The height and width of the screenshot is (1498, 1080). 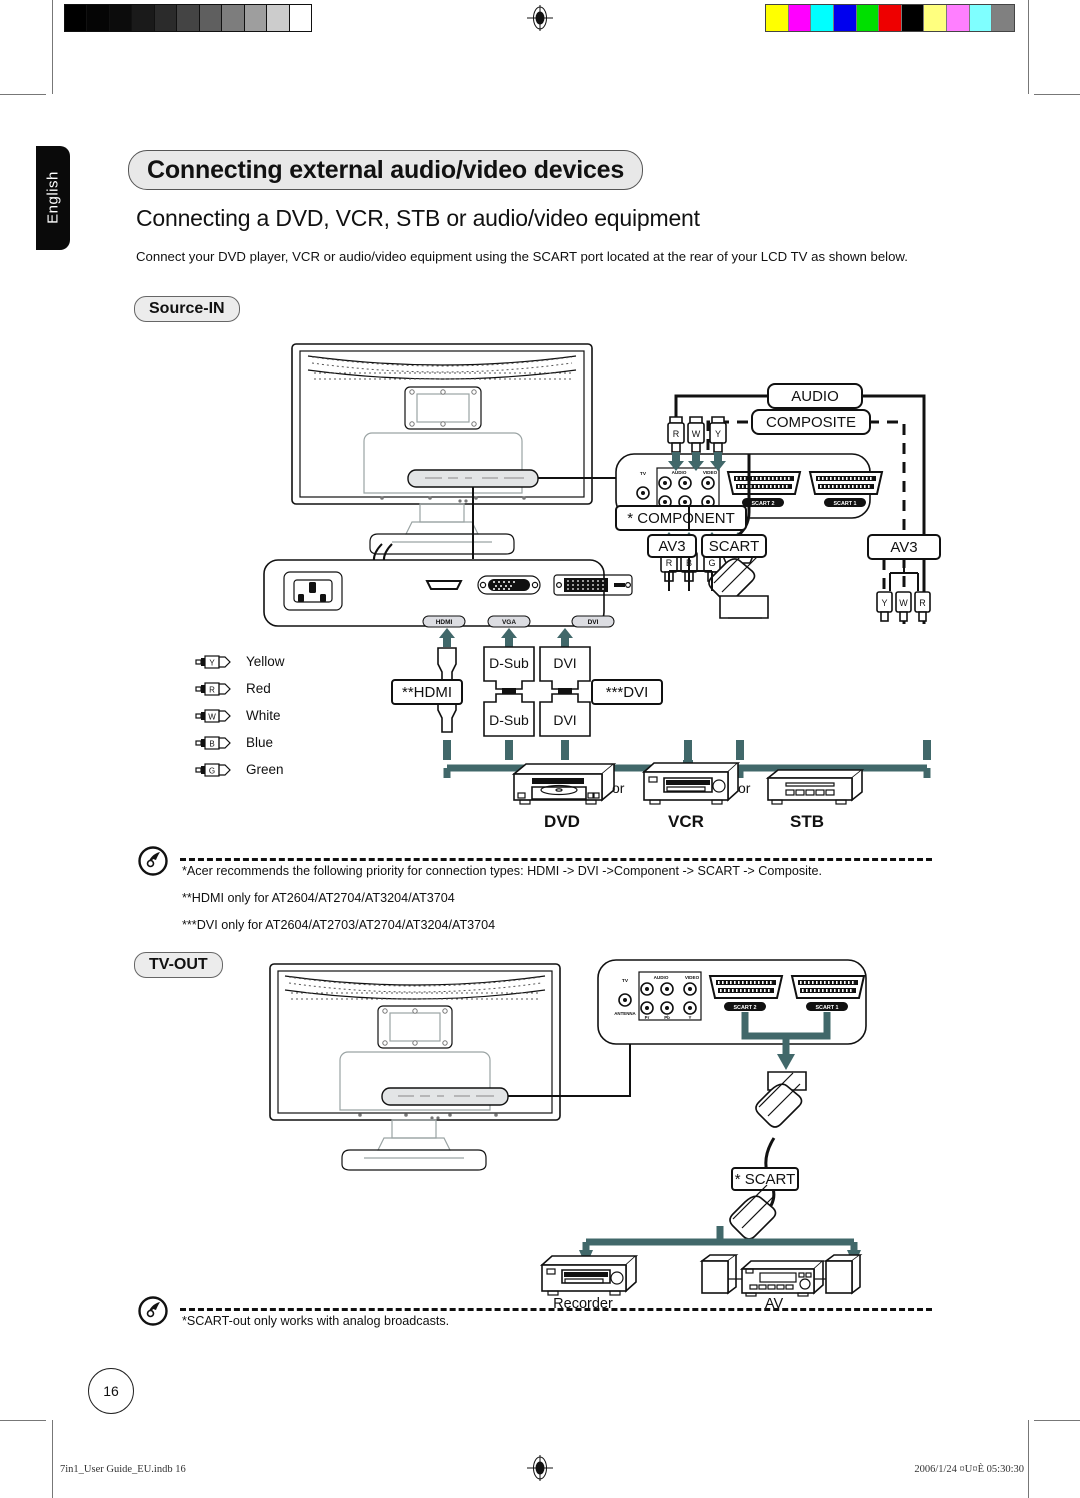 I want to click on color-legend: Y Yellow R Red W White B Blue G Green, so click(x=240, y=715).